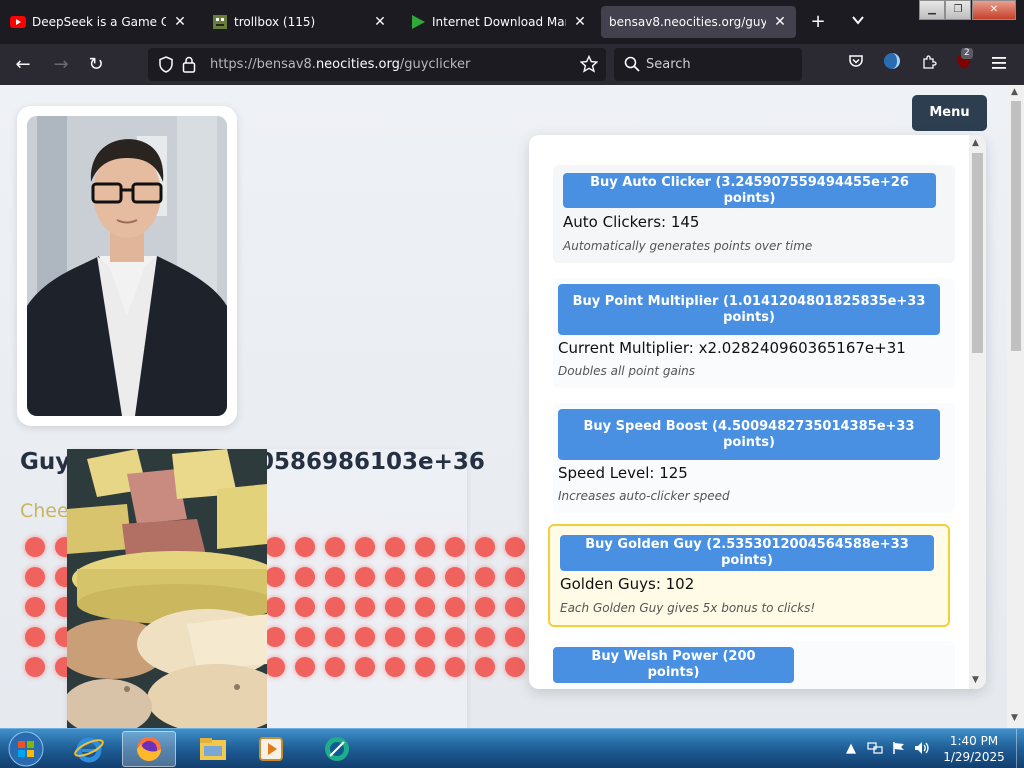 The width and height of the screenshot is (1024, 768). Describe the element at coordinates (851, 748) in the screenshot. I see `show-hidden-icons-icon: ▲` at that location.